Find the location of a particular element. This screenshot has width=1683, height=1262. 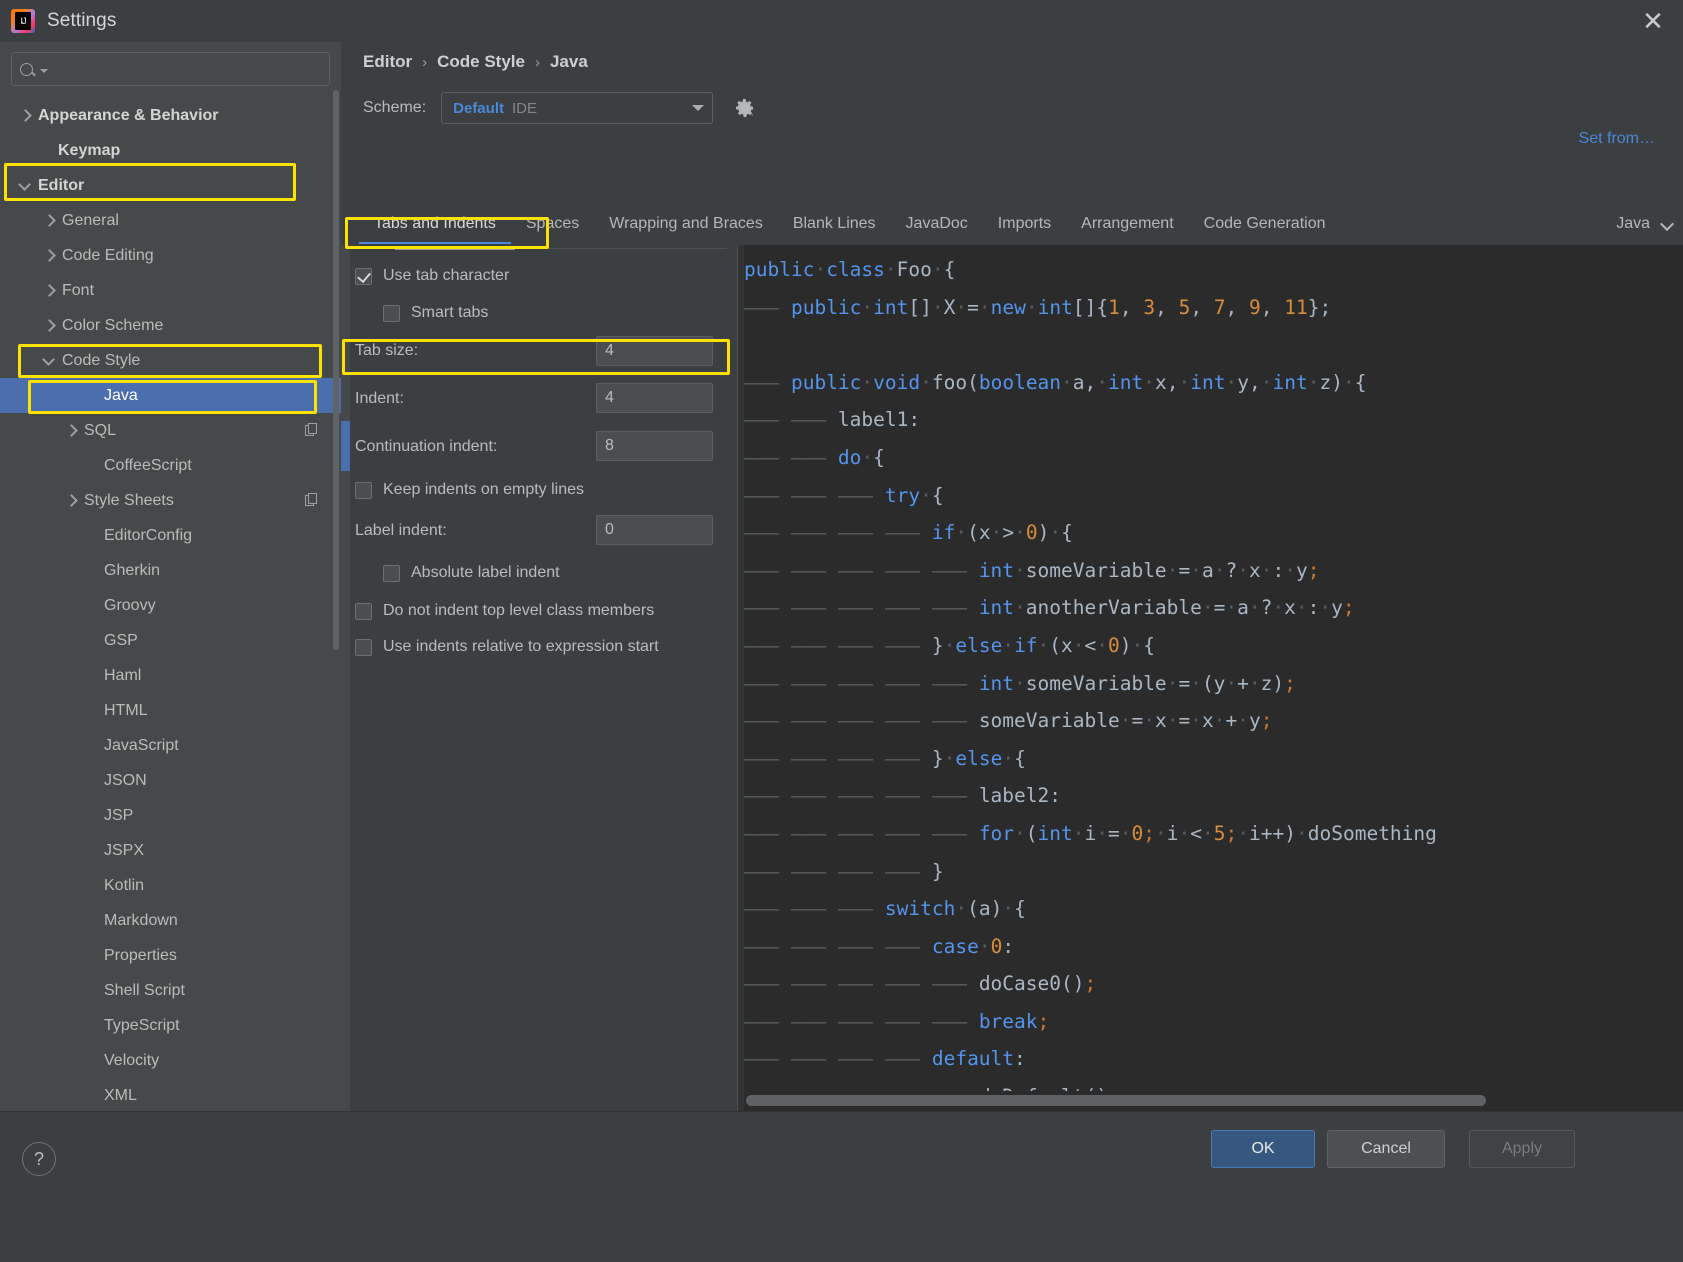

tab-javadoc: JavaDoc is located at coordinates (937, 224).